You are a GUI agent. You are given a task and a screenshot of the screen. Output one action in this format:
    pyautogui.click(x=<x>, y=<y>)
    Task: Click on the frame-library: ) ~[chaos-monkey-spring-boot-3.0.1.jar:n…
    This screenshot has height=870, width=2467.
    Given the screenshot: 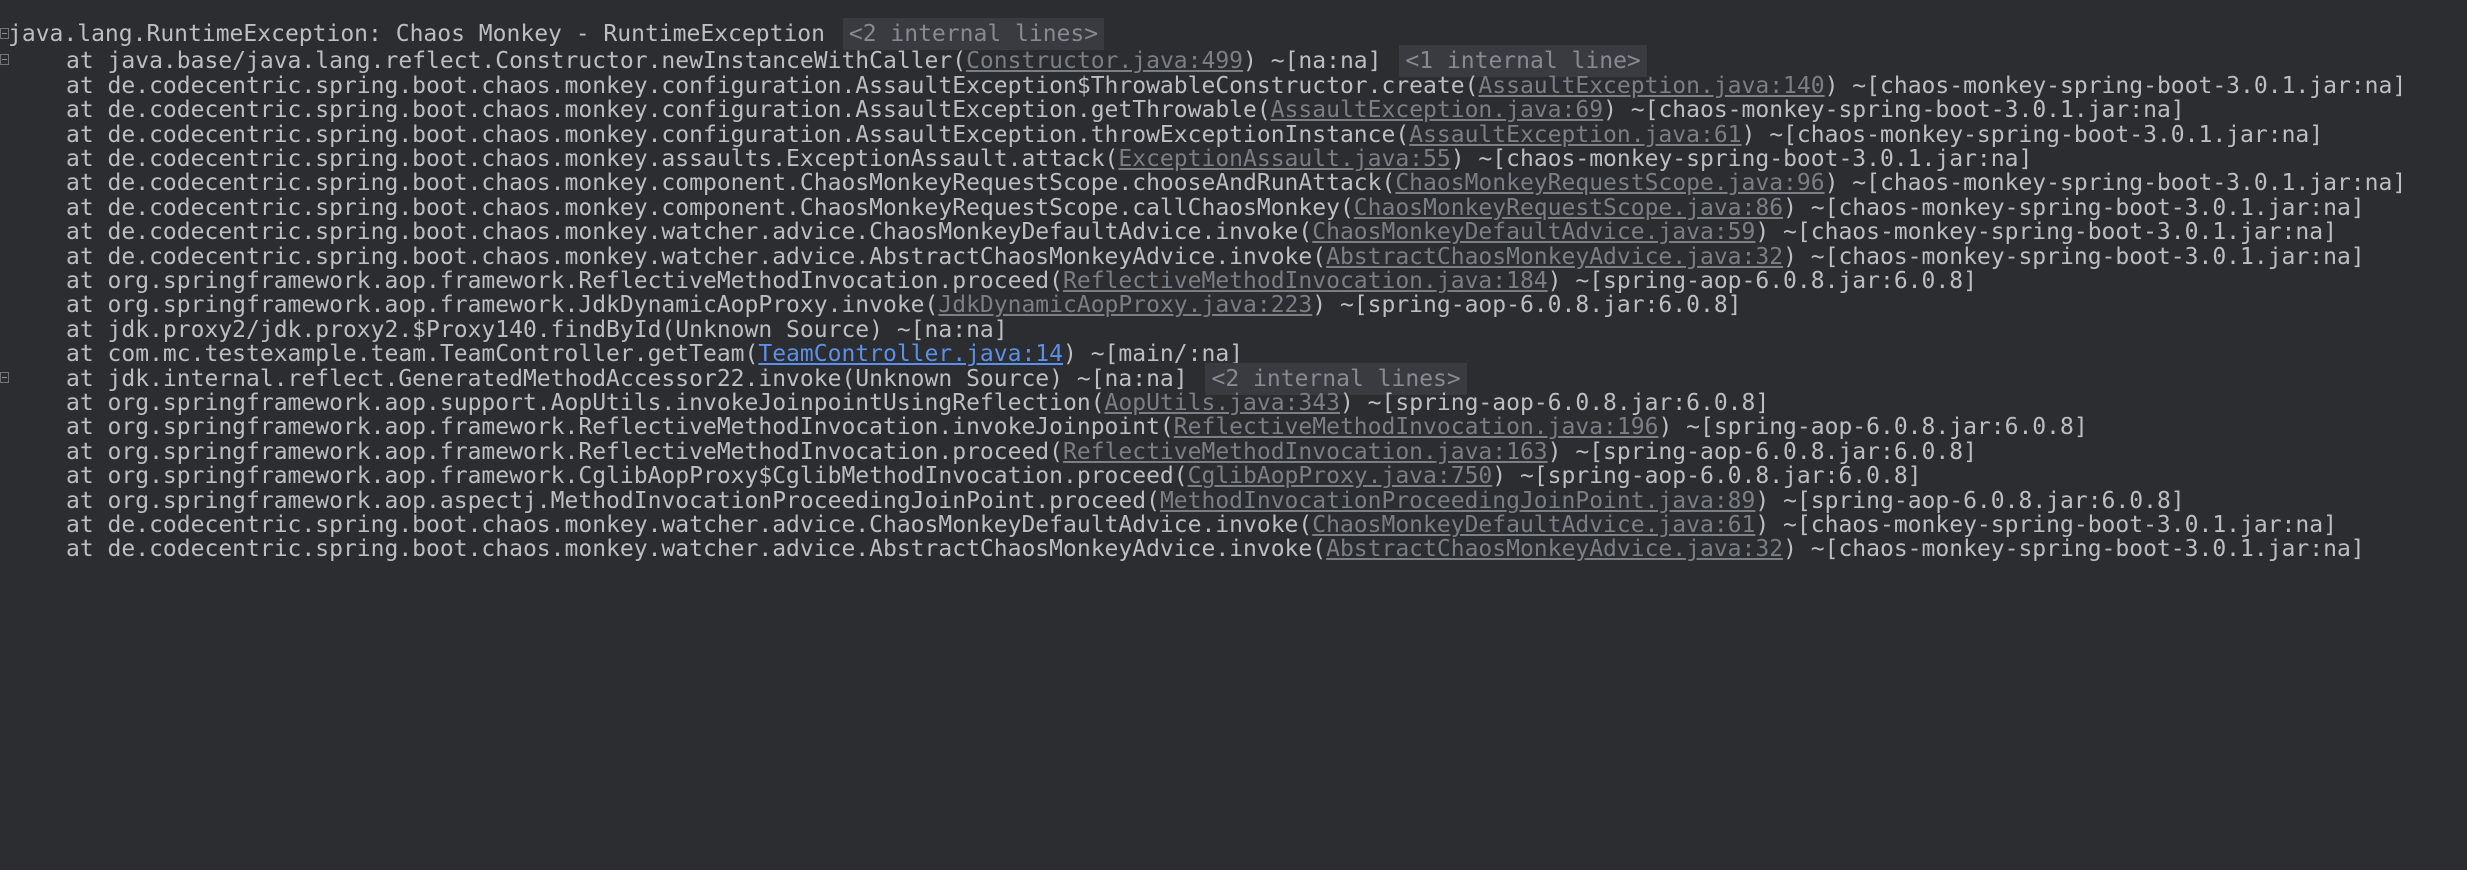 What is the action you would take?
    pyautogui.click(x=2074, y=549)
    